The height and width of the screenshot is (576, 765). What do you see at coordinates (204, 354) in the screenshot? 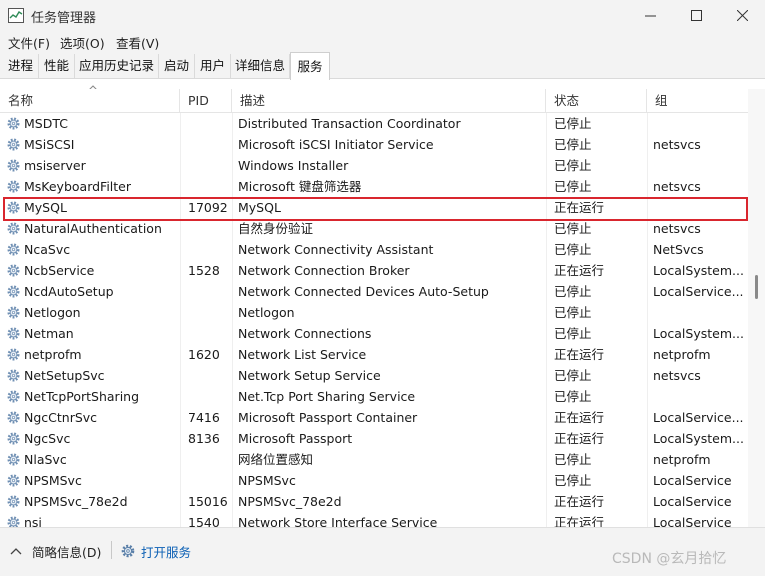
I see `service-pid: 1620` at bounding box center [204, 354].